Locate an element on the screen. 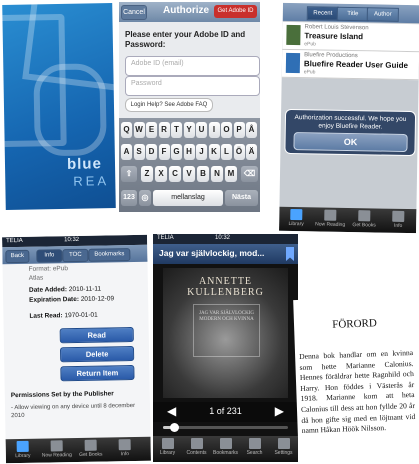 Image resolution: width=419 pixels, height=464 pixels. key-g: G is located at coordinates (176, 152).